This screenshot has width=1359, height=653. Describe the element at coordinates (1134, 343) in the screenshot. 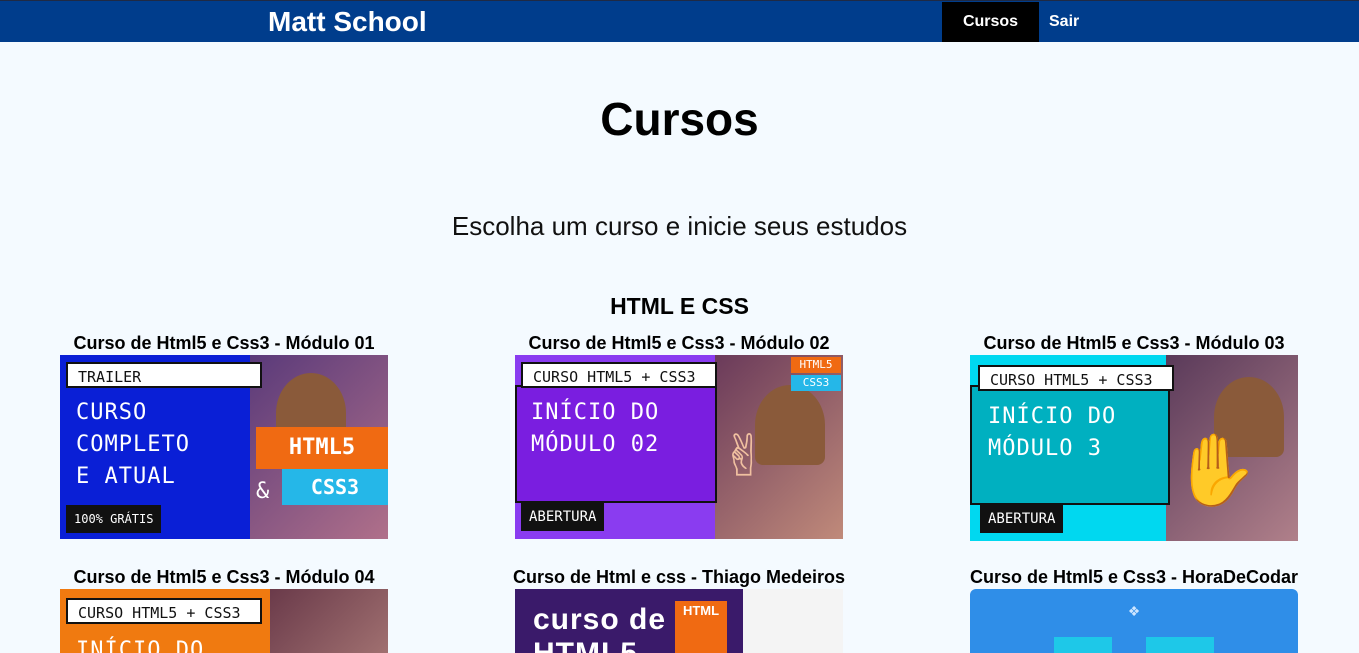

I see `course-title: Curso de Html5 e Css3 - Módulo 03` at that location.